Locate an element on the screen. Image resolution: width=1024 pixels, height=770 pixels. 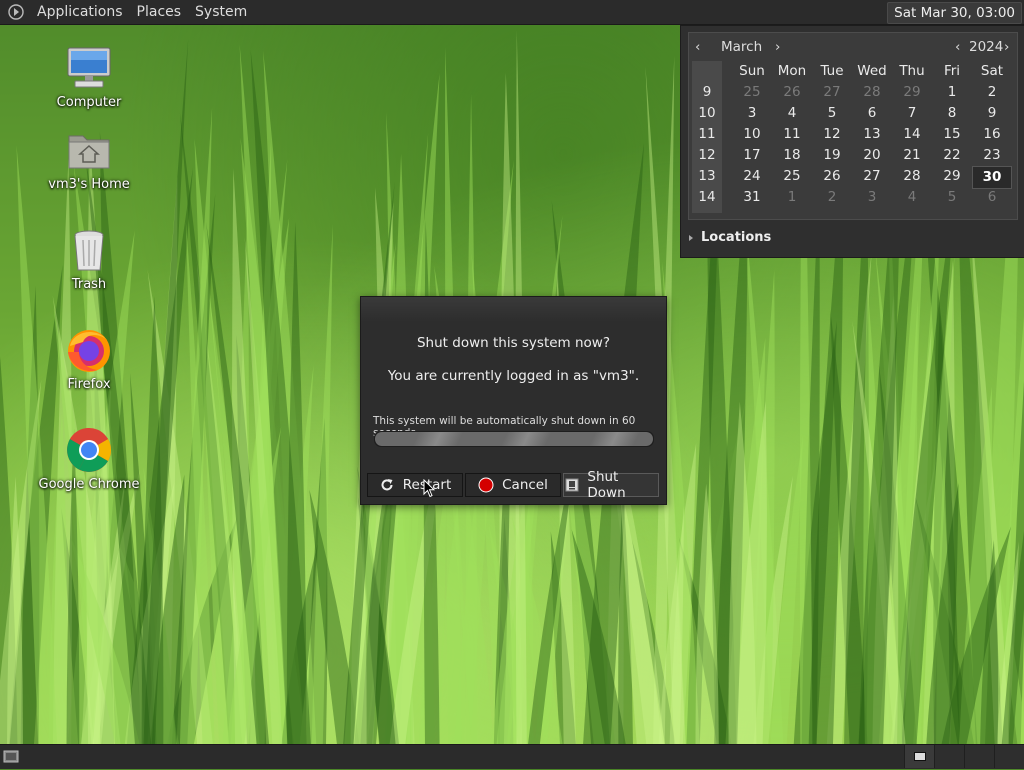
prev-year-icon: ‹ is located at coordinates (957, 47).